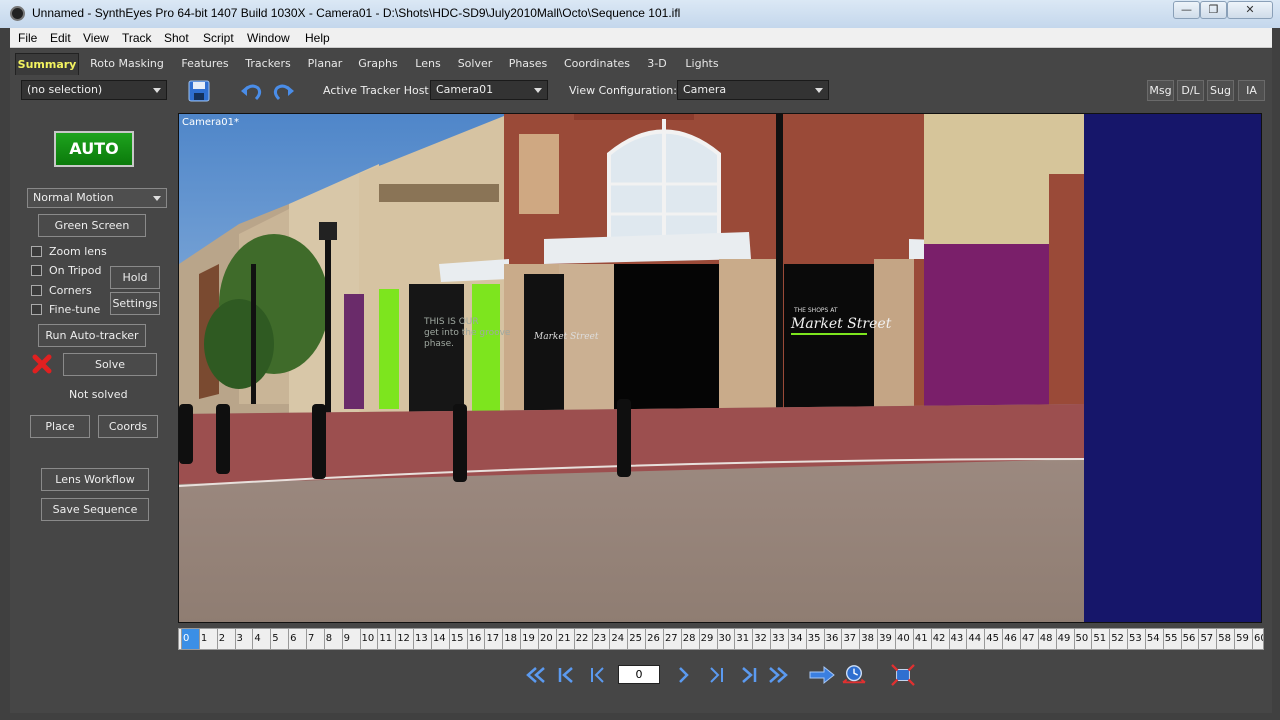  What do you see at coordinates (225, 639) in the screenshot?
I see `timeline-frame: 2` at bounding box center [225, 639].